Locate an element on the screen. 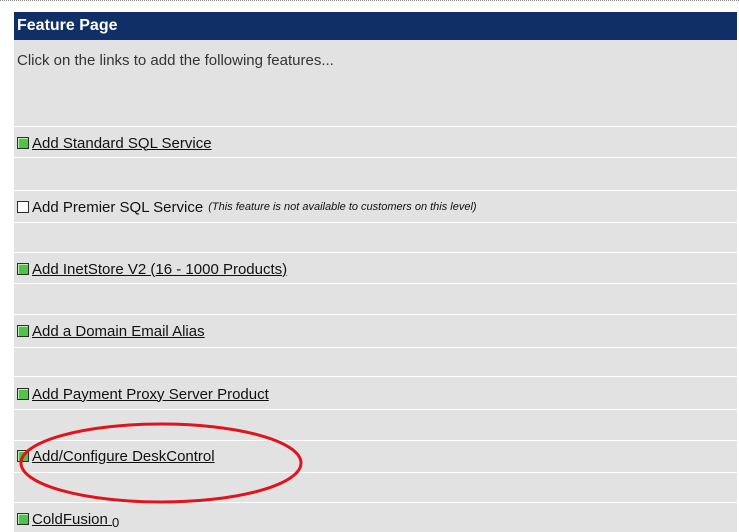  feature-link: Add InetStore V2 (16 - 1000 Products) is located at coordinates (159, 269).